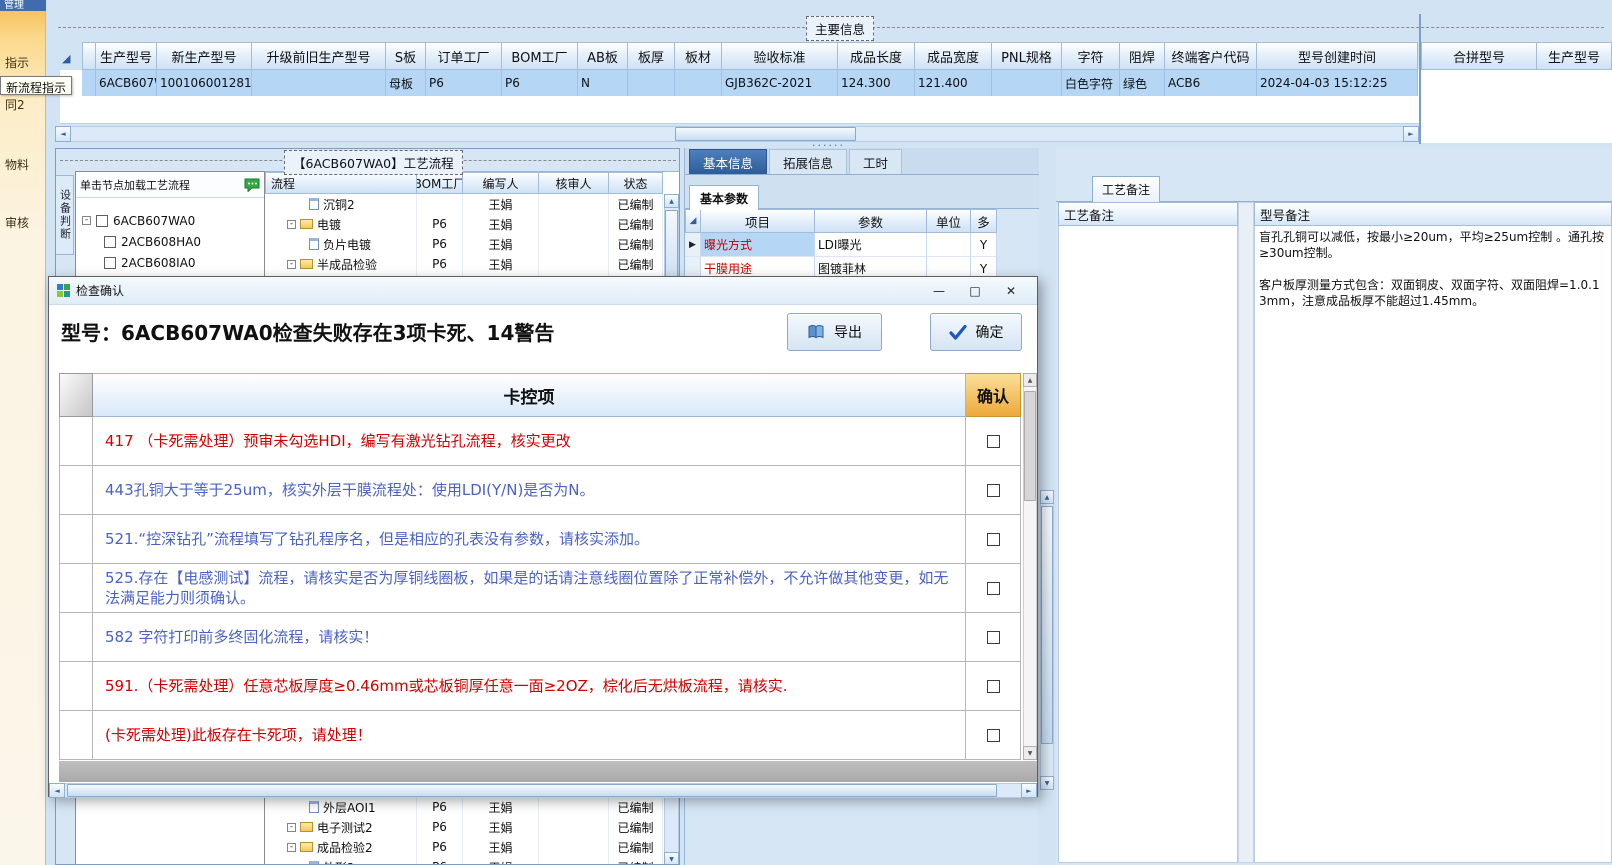  I want to click on column-header-writer: 编写人, so click(501, 183).